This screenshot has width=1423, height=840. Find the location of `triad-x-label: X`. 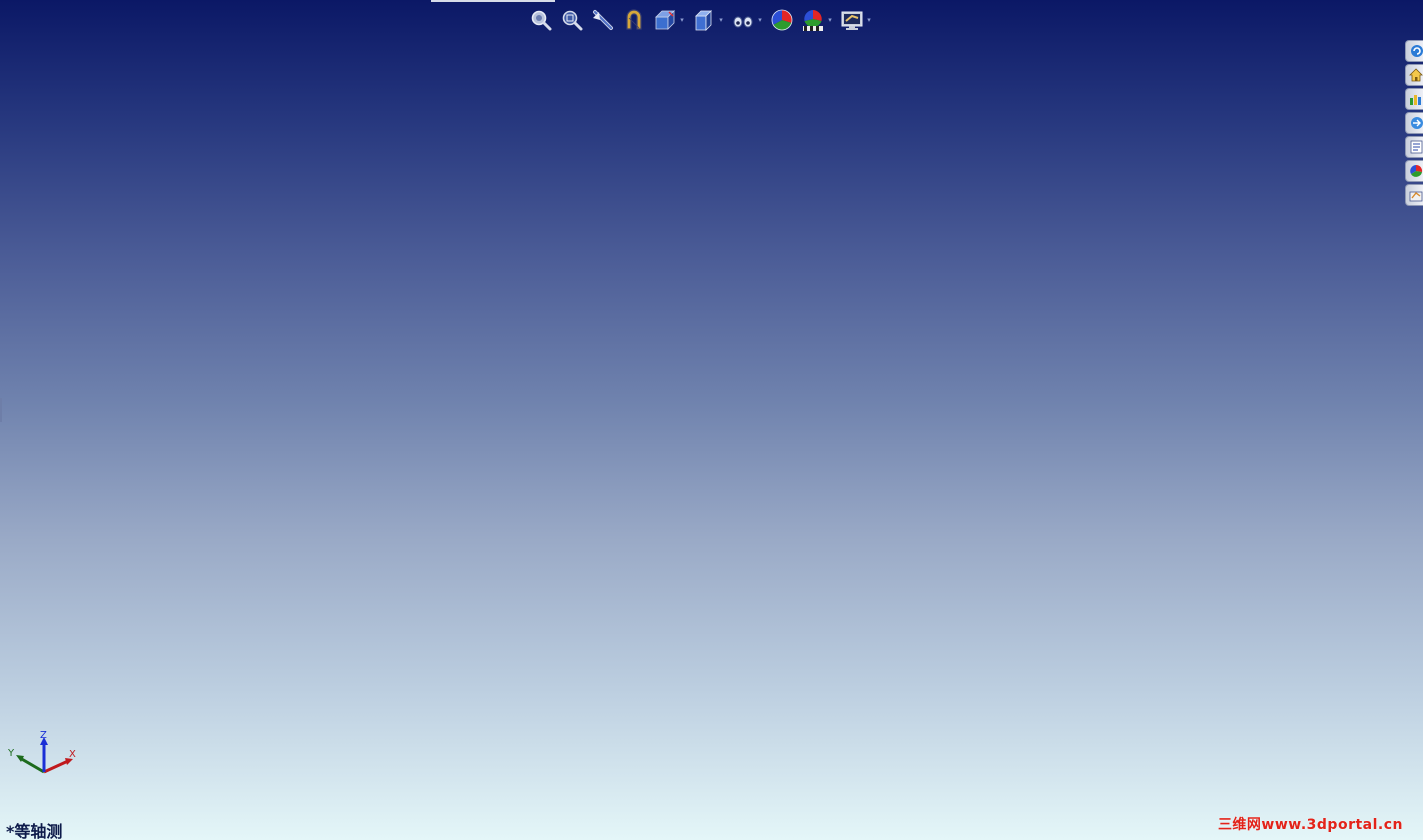

triad-x-label: X is located at coordinates (72, 754).